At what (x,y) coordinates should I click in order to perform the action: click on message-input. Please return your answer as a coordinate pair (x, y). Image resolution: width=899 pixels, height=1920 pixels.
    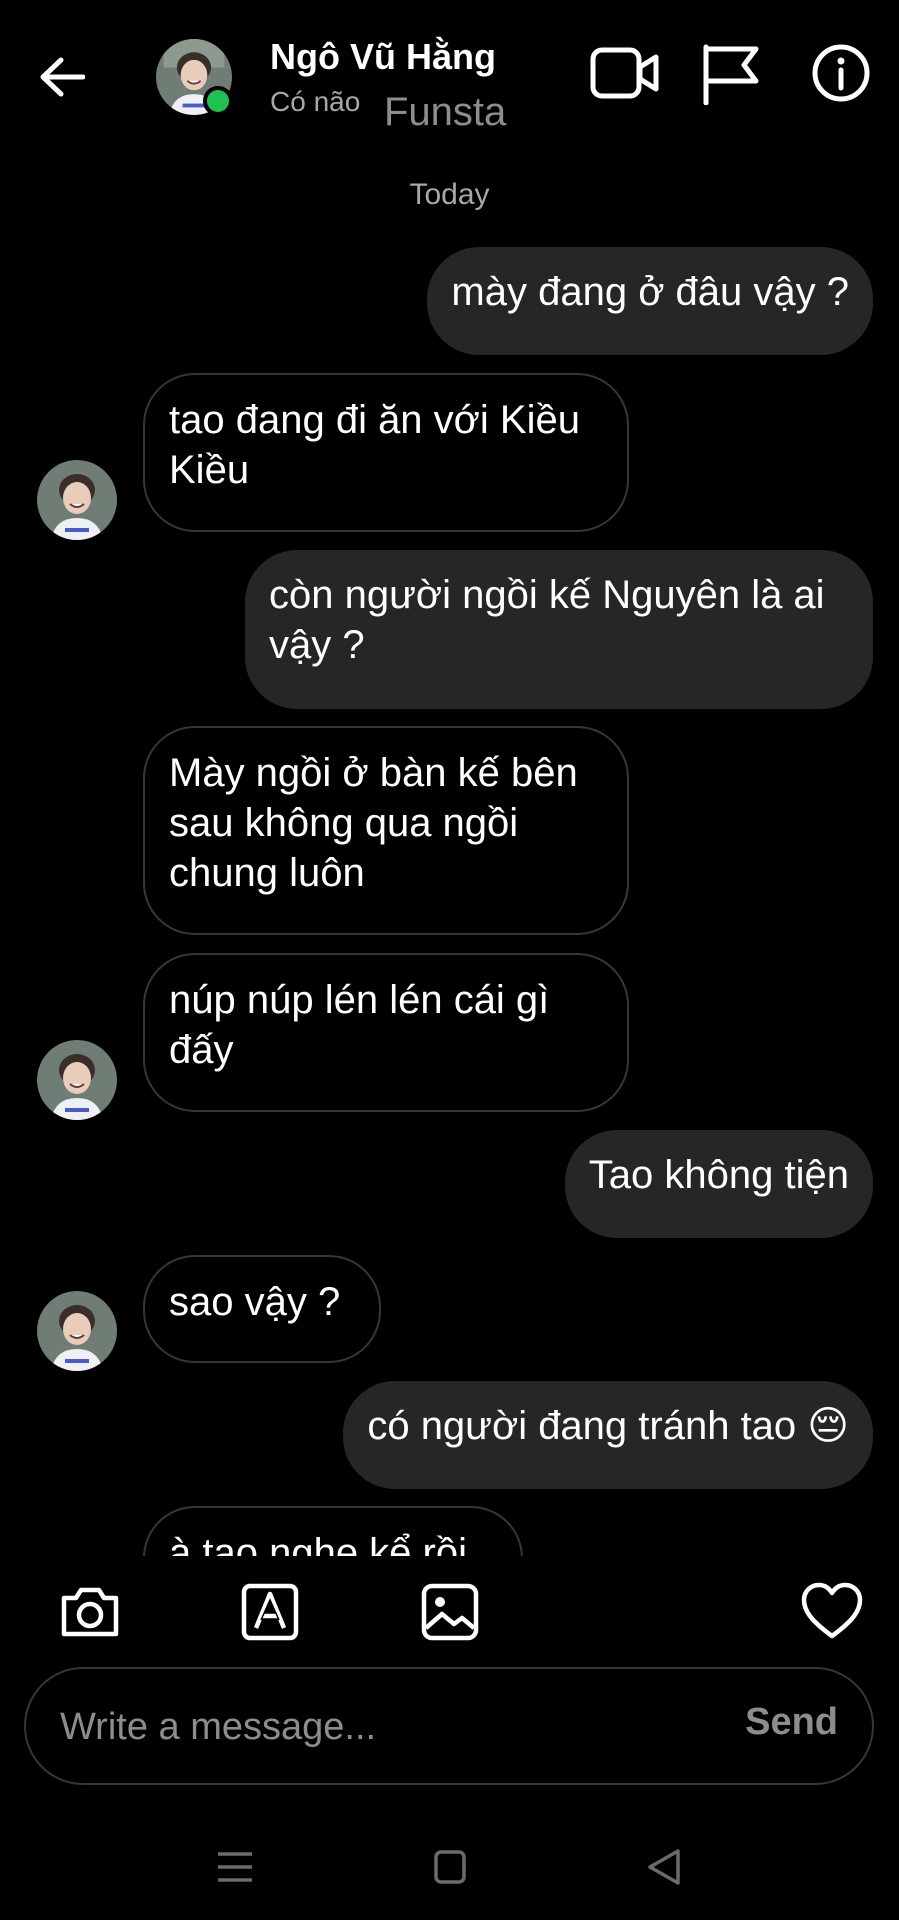
    Looking at the image, I should click on (380, 1727).